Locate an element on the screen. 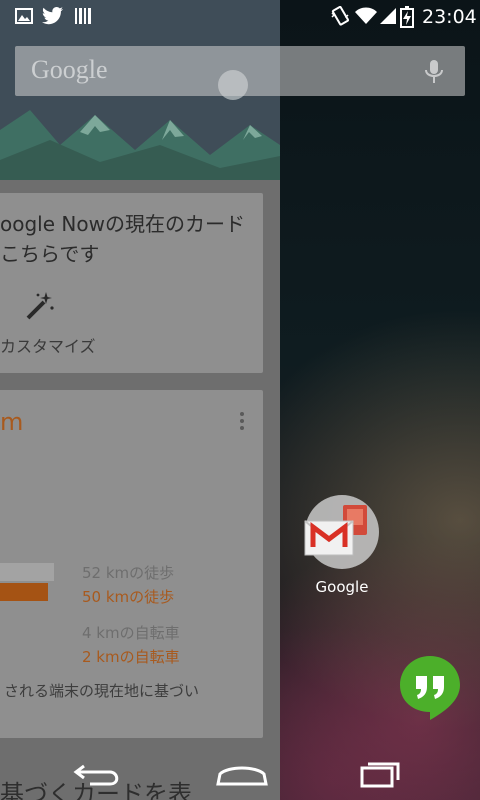 This screenshot has width=480, height=800. now-intro-card: oogle Nowの現在のカード こちらです カスタマイズ is located at coordinates (131, 283).